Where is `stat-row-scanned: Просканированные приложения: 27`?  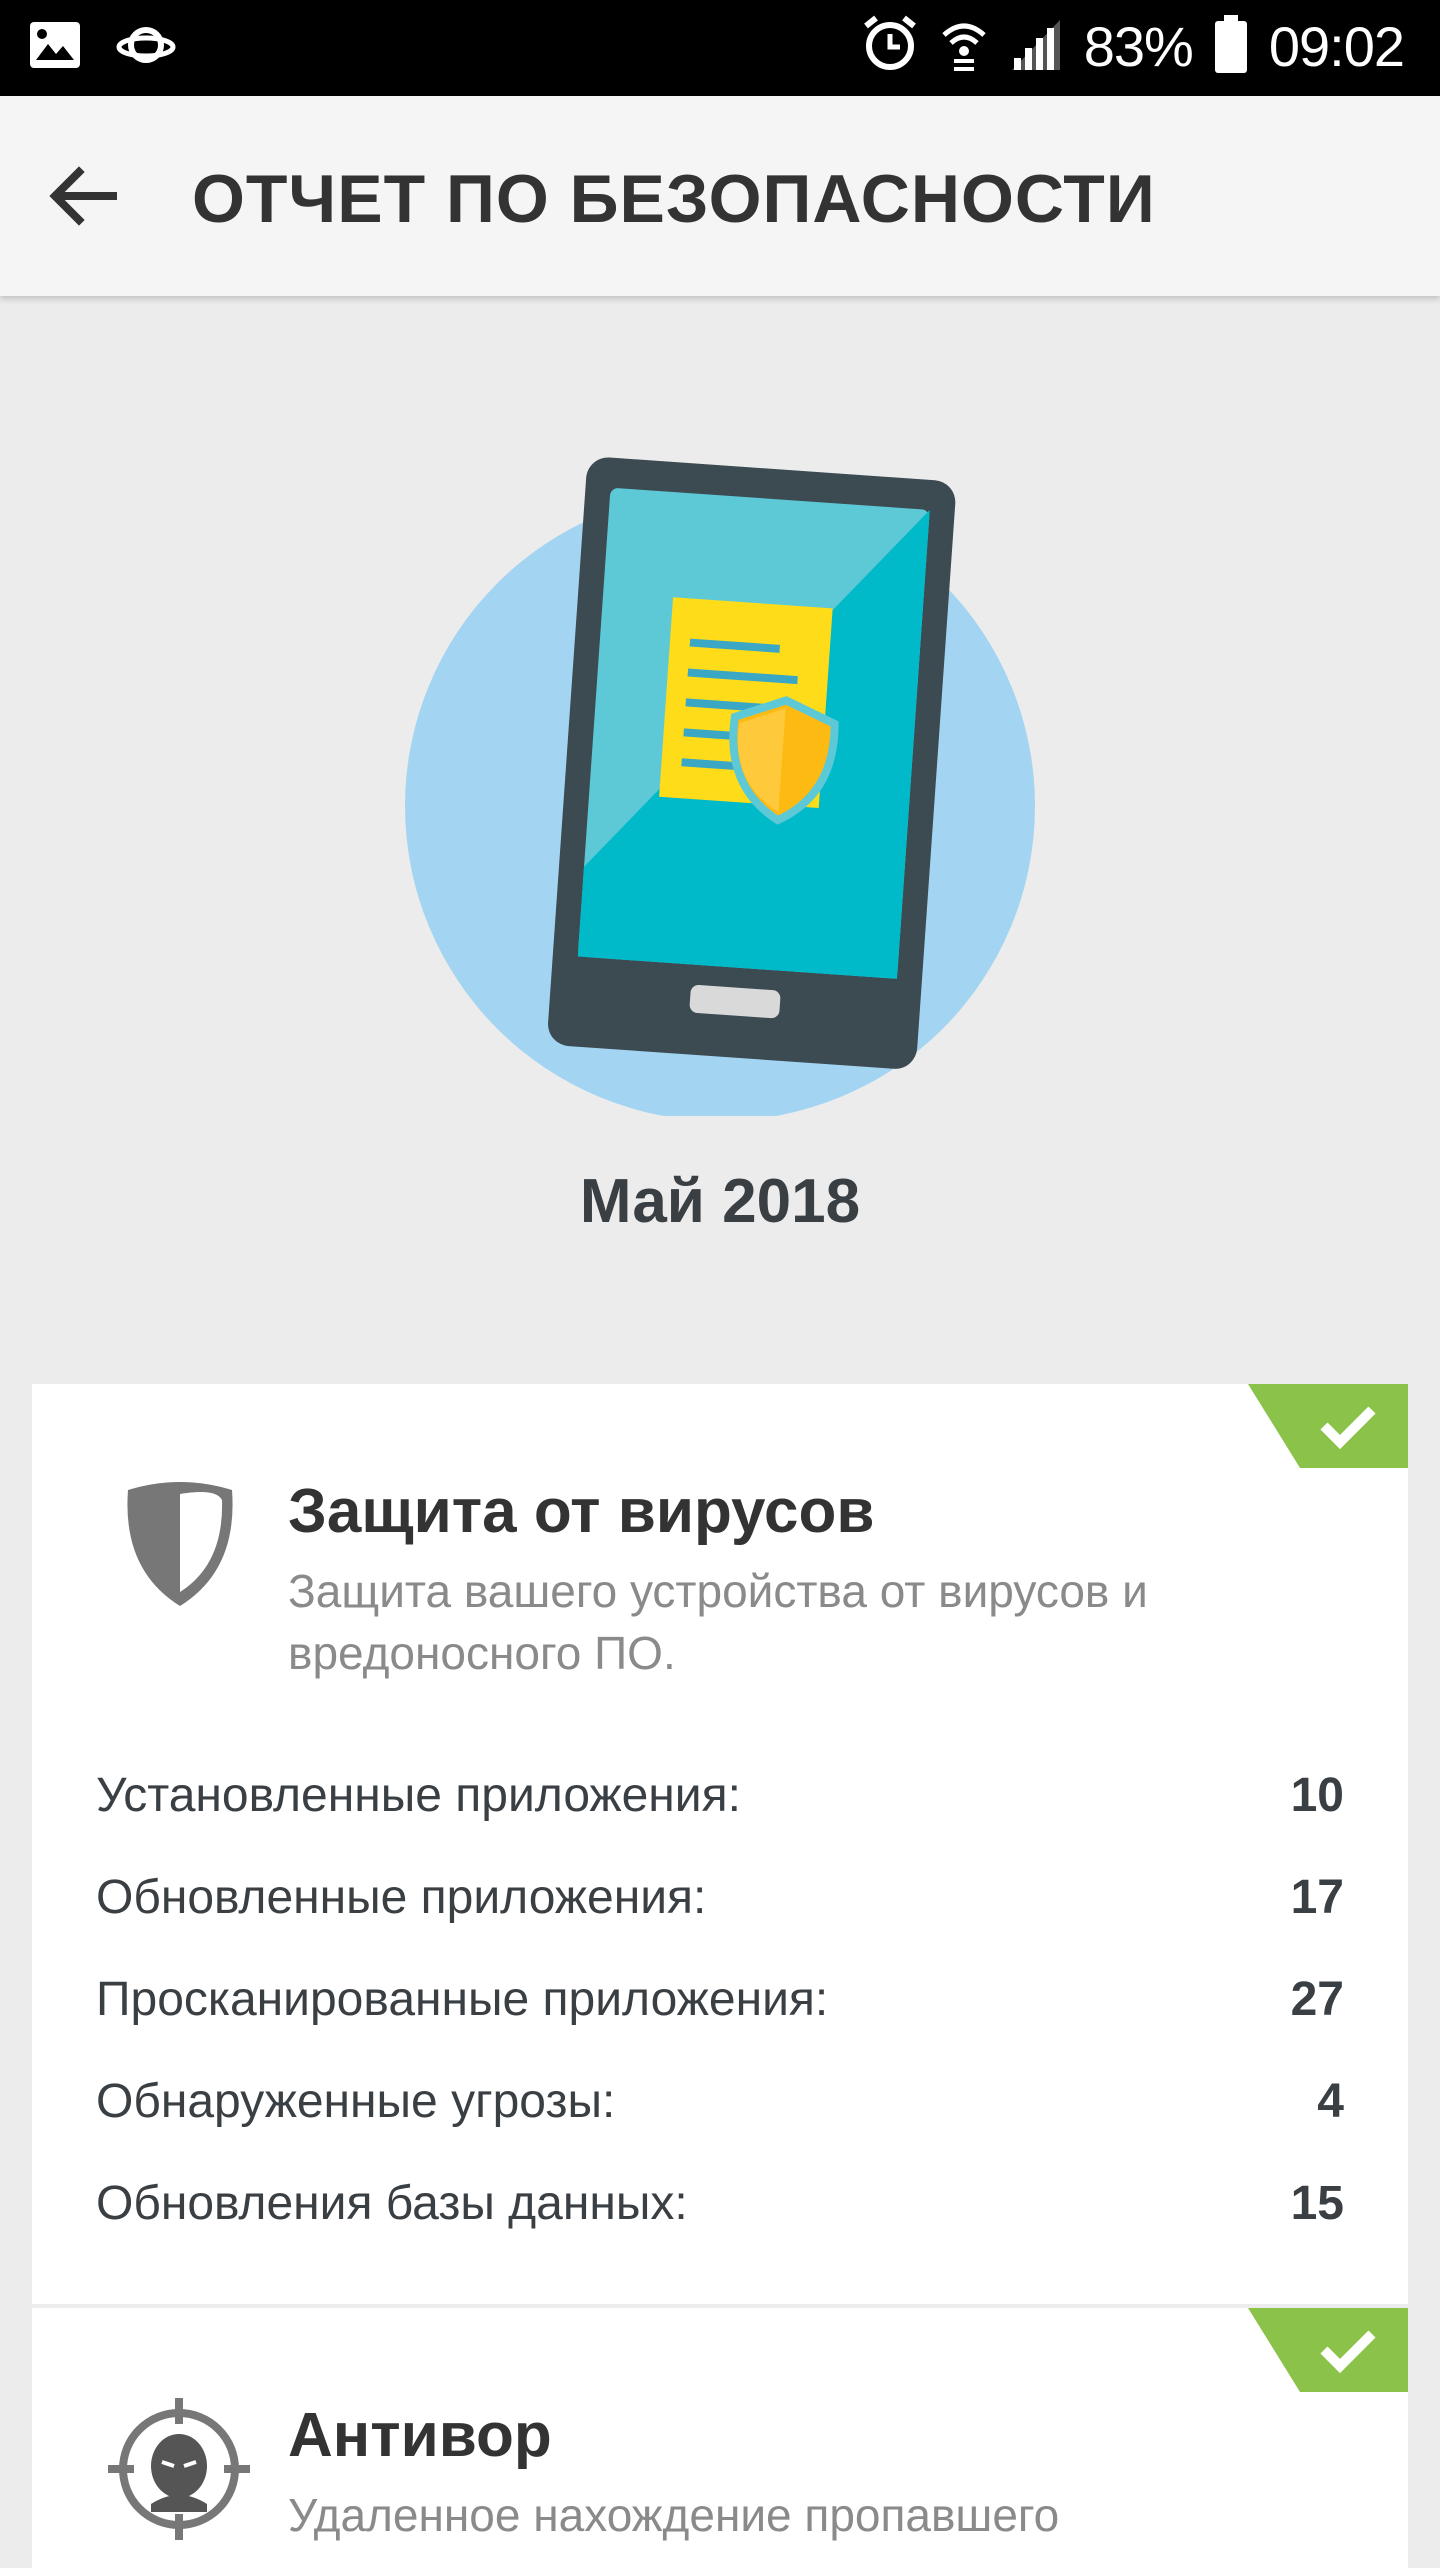 stat-row-scanned: Просканированные приложения: 27 is located at coordinates (720, 1999).